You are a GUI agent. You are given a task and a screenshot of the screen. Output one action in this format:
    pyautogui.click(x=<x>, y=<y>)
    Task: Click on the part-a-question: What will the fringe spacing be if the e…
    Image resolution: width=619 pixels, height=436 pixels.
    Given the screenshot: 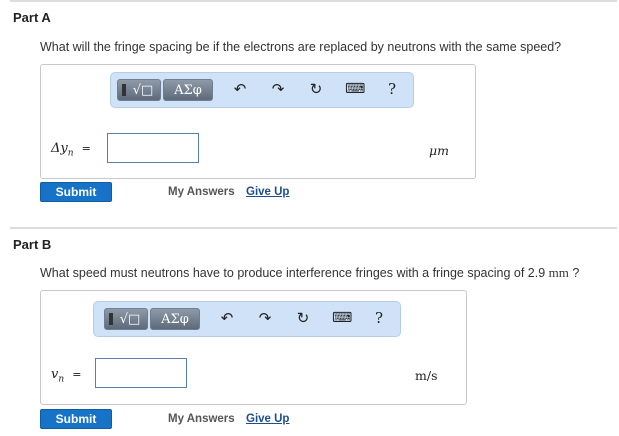 What is the action you would take?
    pyautogui.click(x=301, y=47)
    